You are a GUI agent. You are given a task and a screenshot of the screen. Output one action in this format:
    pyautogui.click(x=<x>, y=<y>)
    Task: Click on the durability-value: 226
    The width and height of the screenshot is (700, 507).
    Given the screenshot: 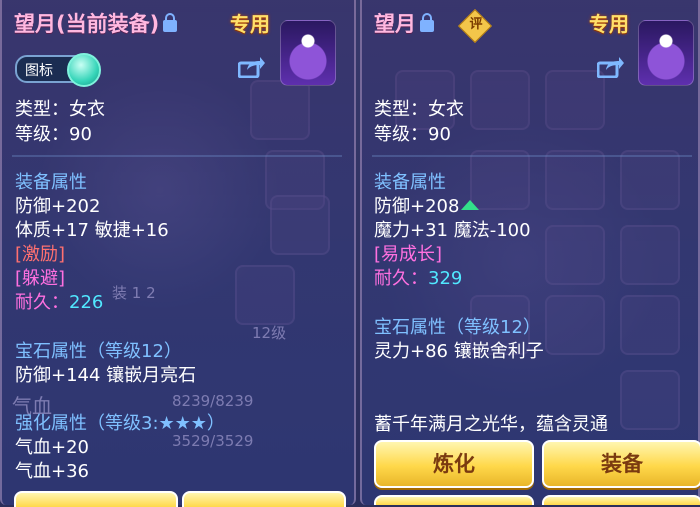 What is the action you would take?
    pyautogui.click(x=86, y=302)
    